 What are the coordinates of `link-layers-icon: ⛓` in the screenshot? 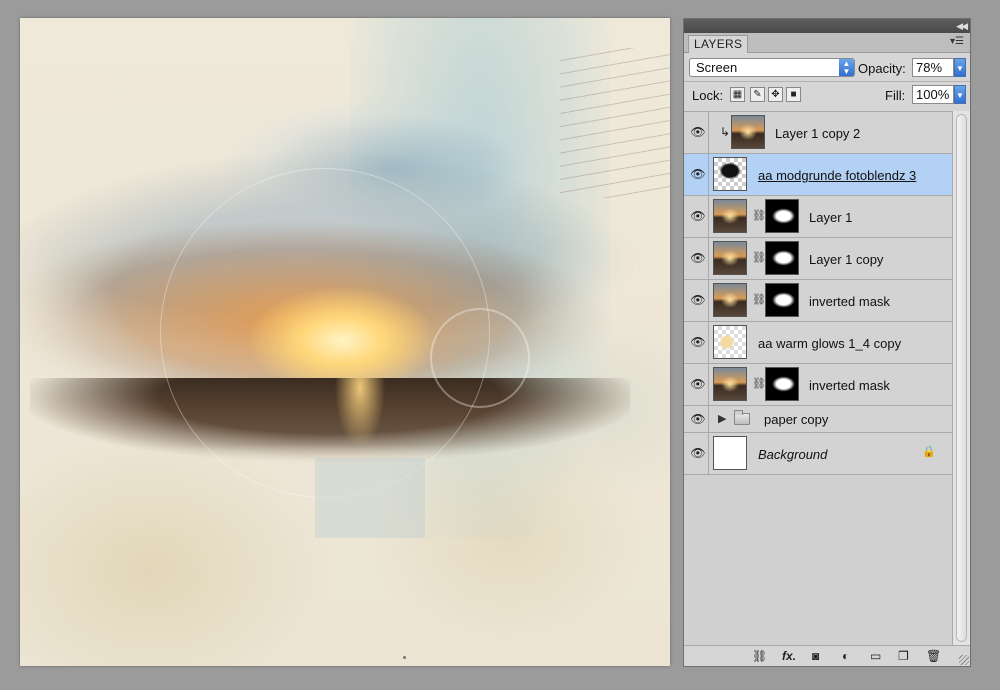 It's located at (759, 656).